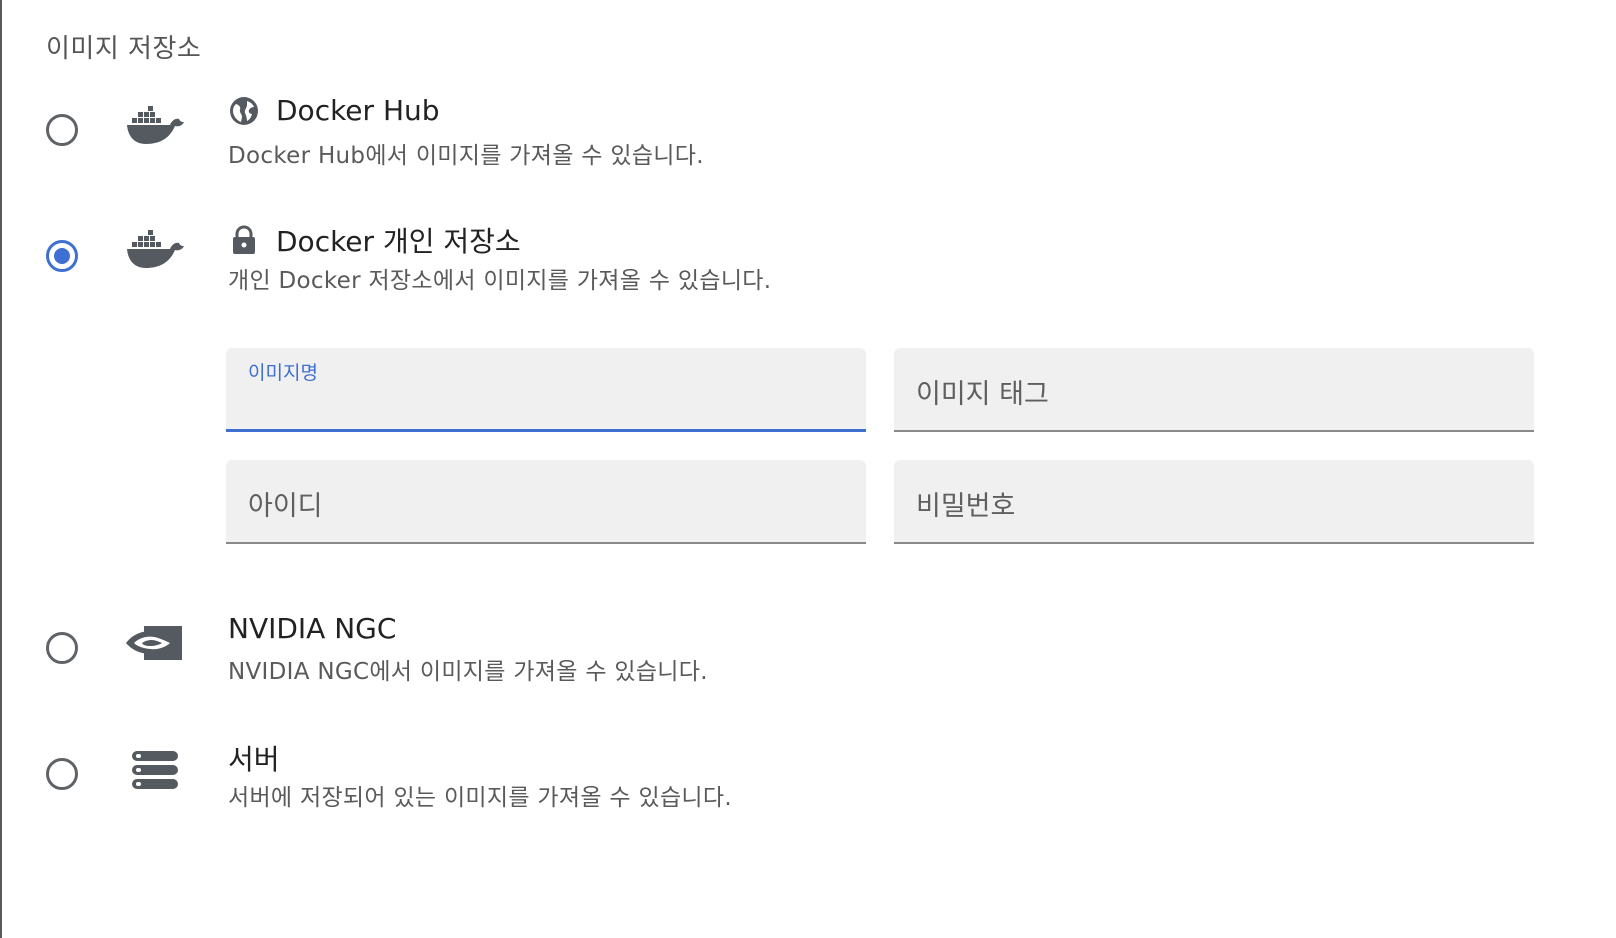 The height and width of the screenshot is (938, 1616). I want to click on radio-docker-hub, so click(62, 130).